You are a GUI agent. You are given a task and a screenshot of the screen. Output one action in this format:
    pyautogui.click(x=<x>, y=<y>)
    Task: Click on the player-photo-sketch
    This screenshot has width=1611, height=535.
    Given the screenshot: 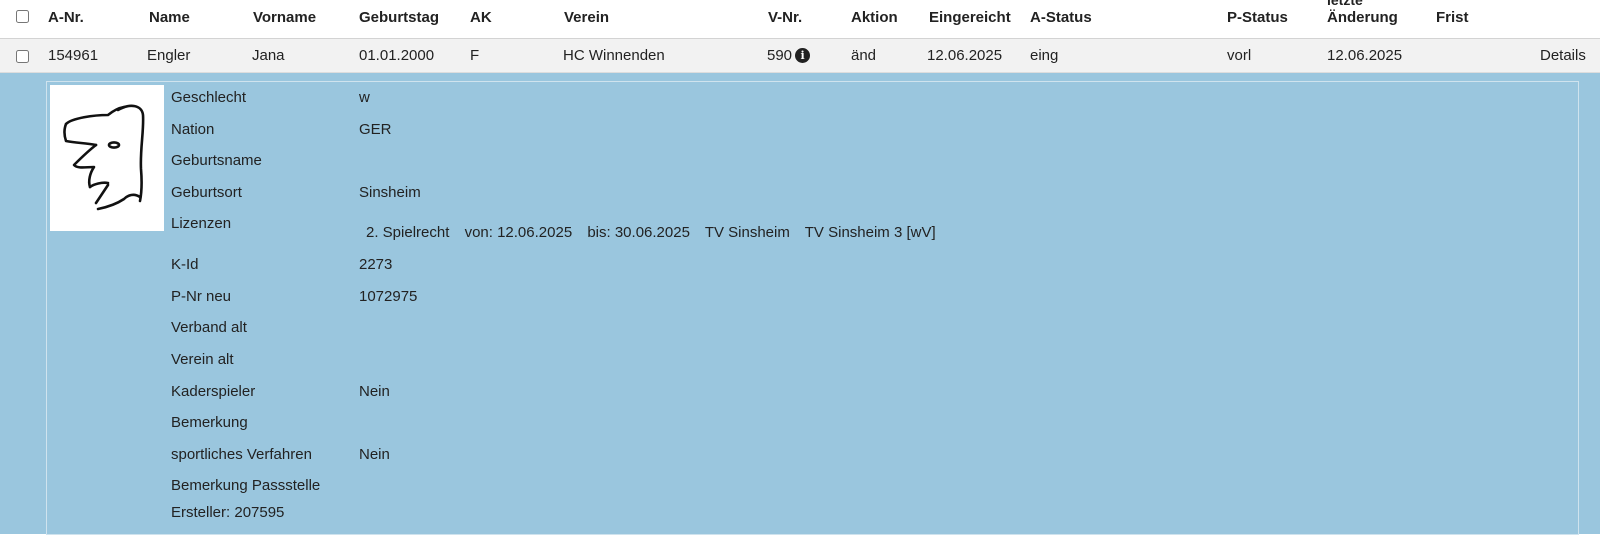 What is the action you would take?
    pyautogui.click(x=104, y=157)
    